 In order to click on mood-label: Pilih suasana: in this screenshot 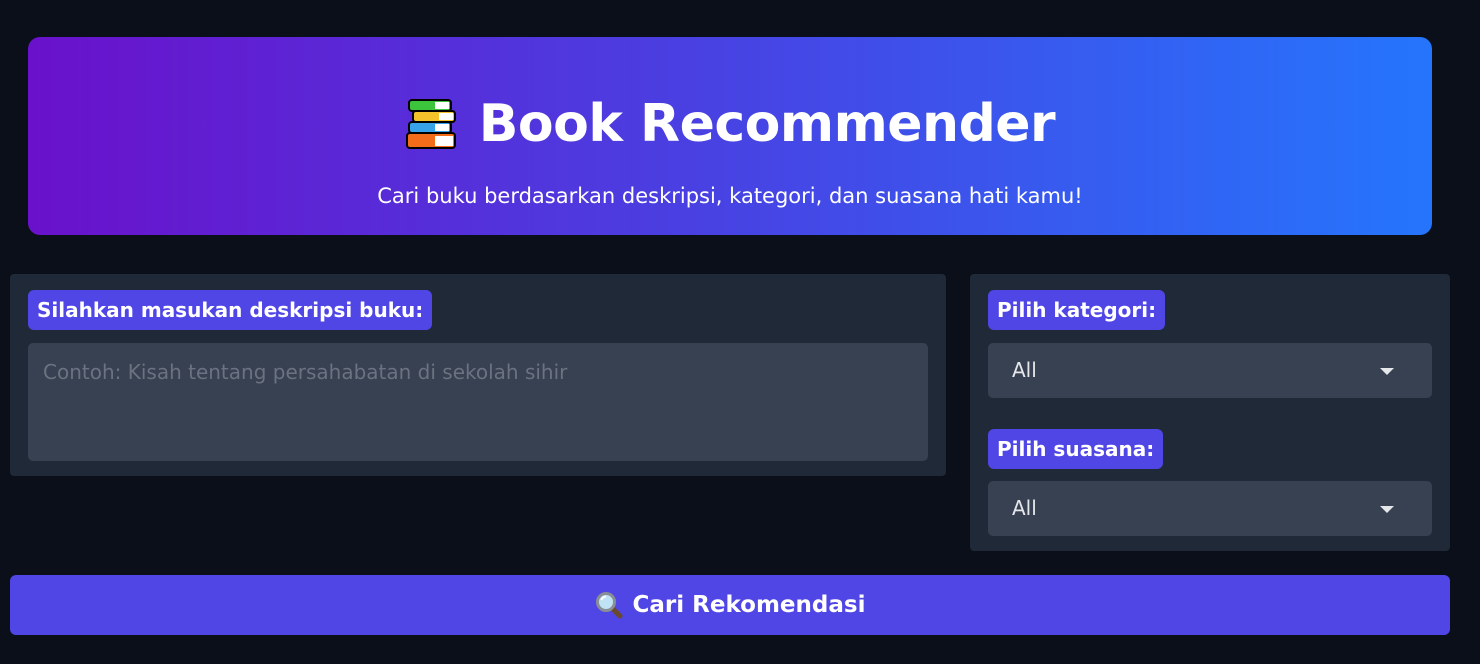, I will do `click(1076, 449)`.